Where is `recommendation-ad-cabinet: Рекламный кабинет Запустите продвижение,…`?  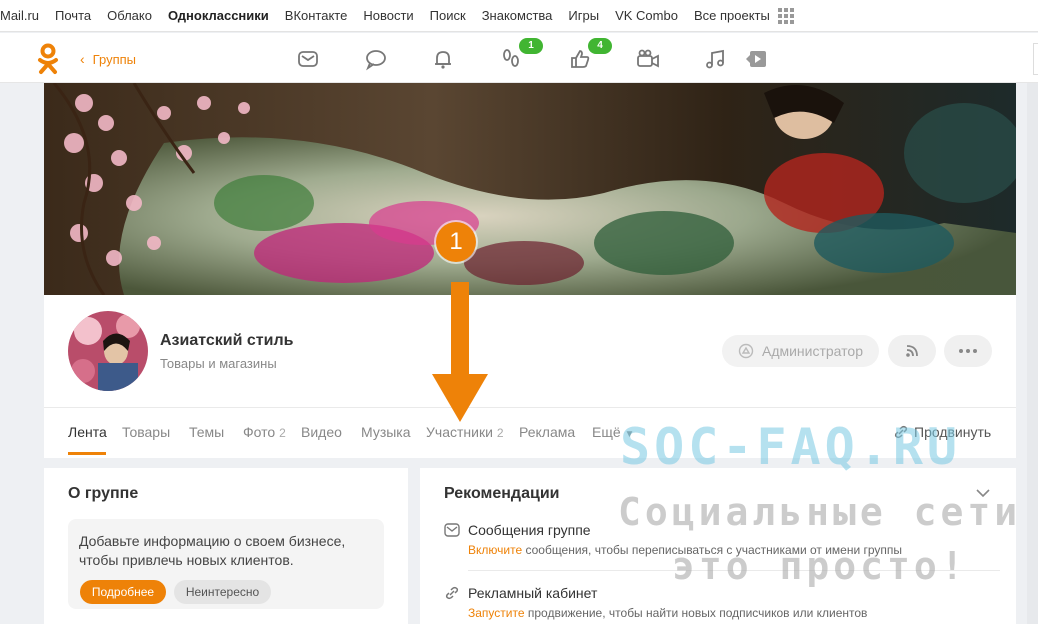
recommendation-ad-cabinet: Рекламный кабинет Запустите продвижение,… is located at coordinates (655, 602).